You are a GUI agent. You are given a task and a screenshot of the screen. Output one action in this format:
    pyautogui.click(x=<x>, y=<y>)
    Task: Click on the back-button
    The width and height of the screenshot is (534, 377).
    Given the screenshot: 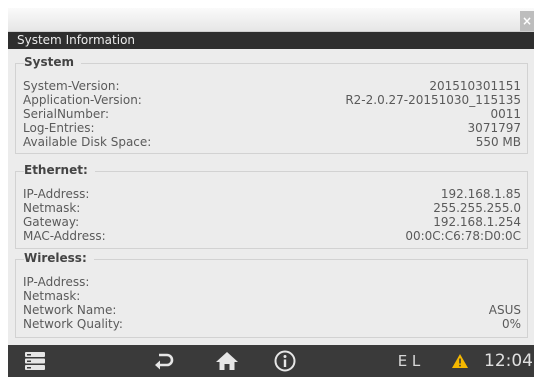 What is the action you would take?
    pyautogui.click(x=164, y=361)
    